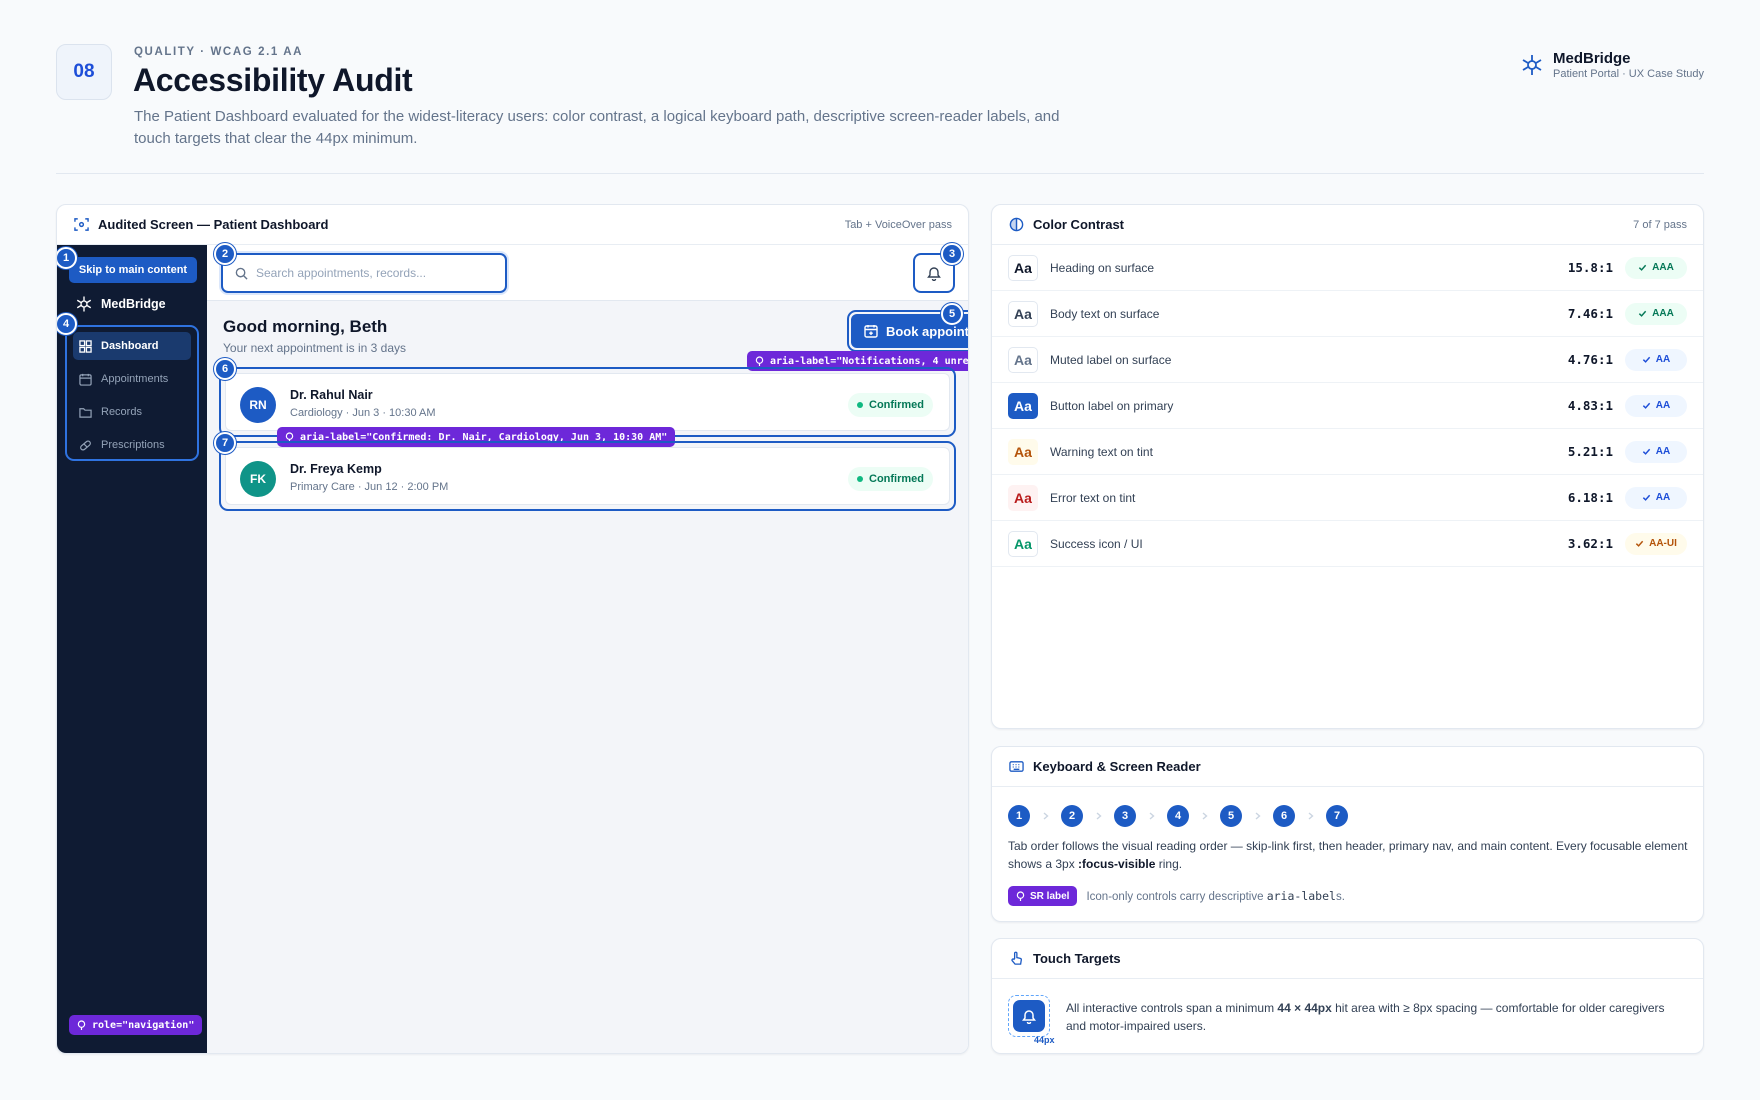 The image size is (1760, 1100). What do you see at coordinates (1096, 543) in the screenshot?
I see `contrast-label: Success icon / UI` at bounding box center [1096, 543].